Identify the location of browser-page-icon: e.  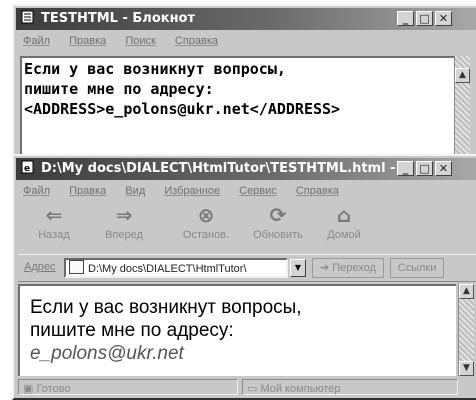
(28, 167).